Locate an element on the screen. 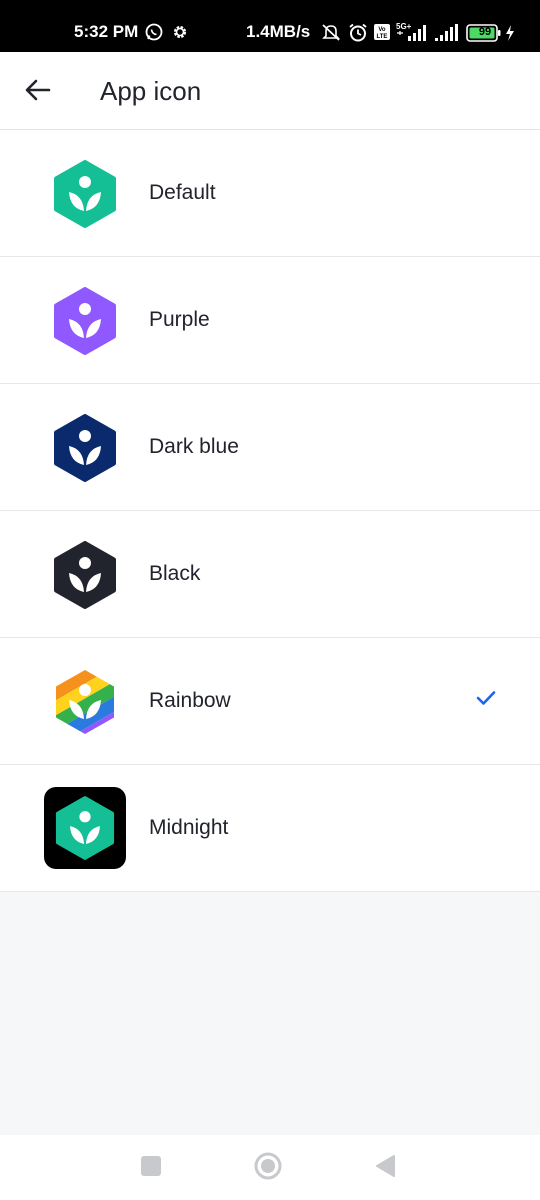 The image size is (540, 1200). list-item-midnight: Midnight is located at coordinates (270, 828).